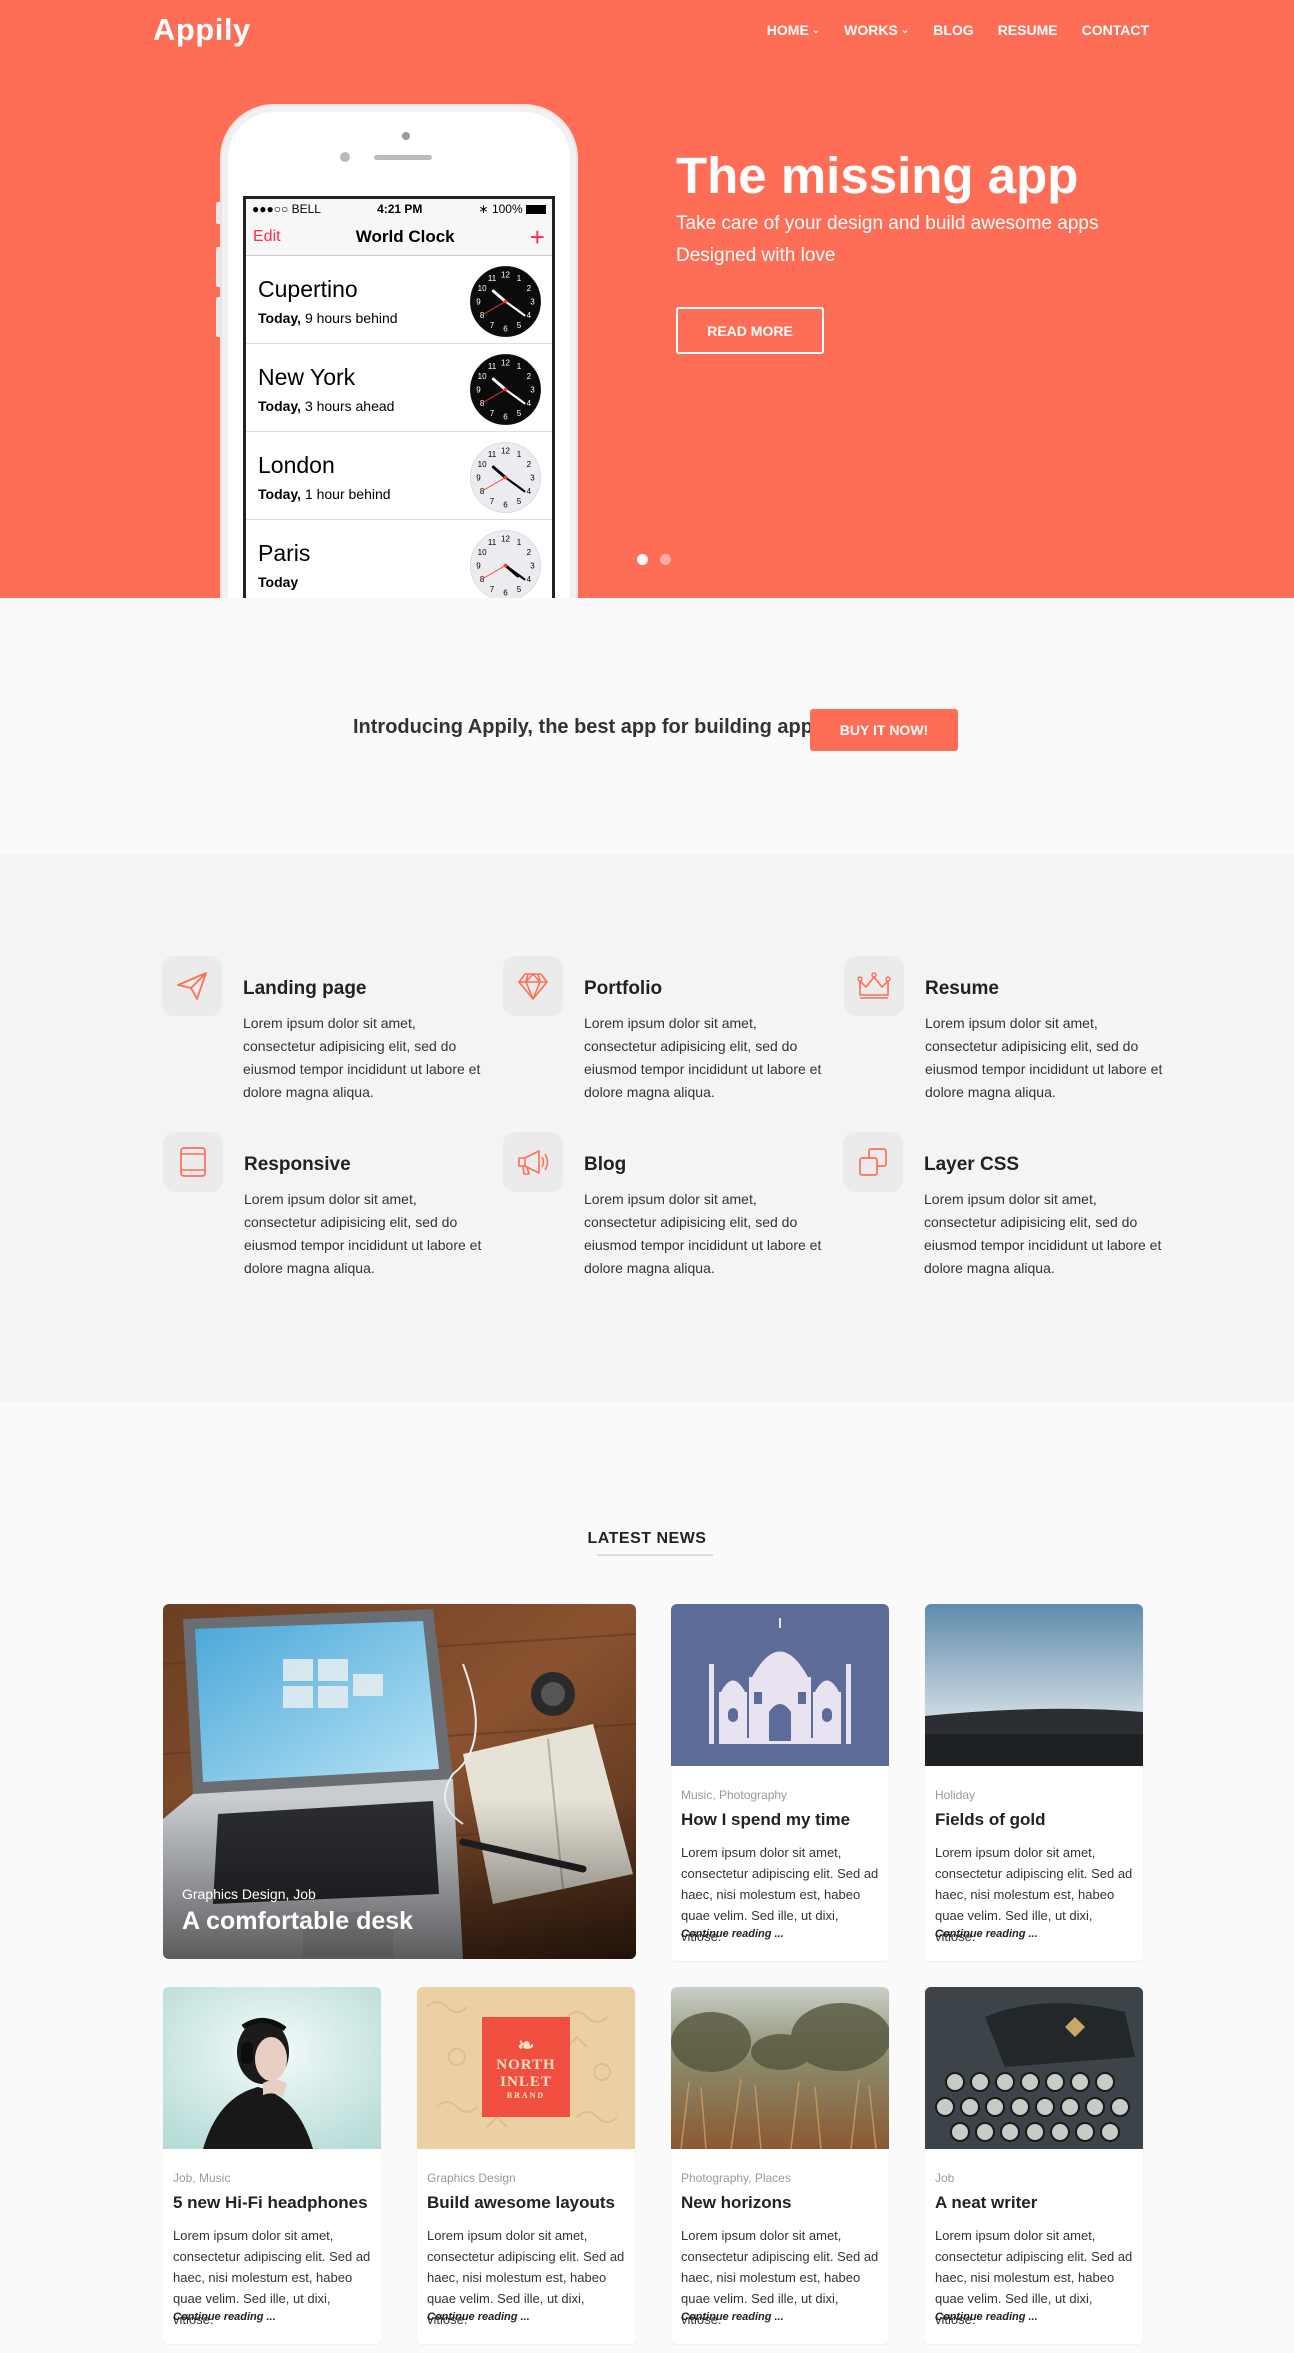  Describe the element at coordinates (521, 2203) in the screenshot. I see `post-title: Build awesome layouts` at that location.